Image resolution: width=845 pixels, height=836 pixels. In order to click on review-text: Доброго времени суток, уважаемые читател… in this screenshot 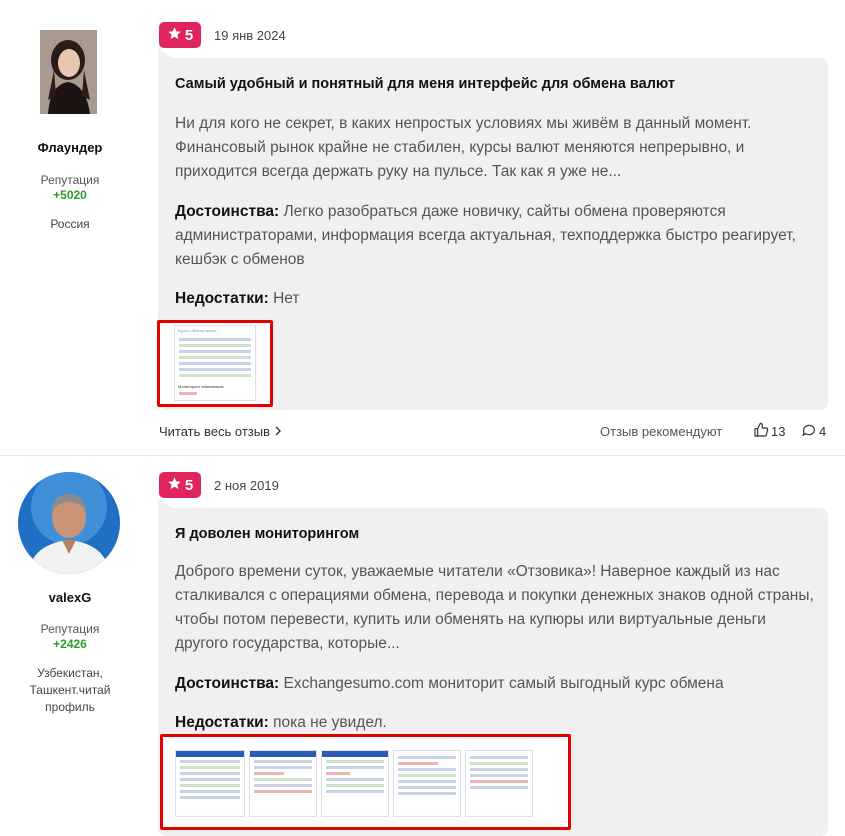, I will do `click(494, 607)`.